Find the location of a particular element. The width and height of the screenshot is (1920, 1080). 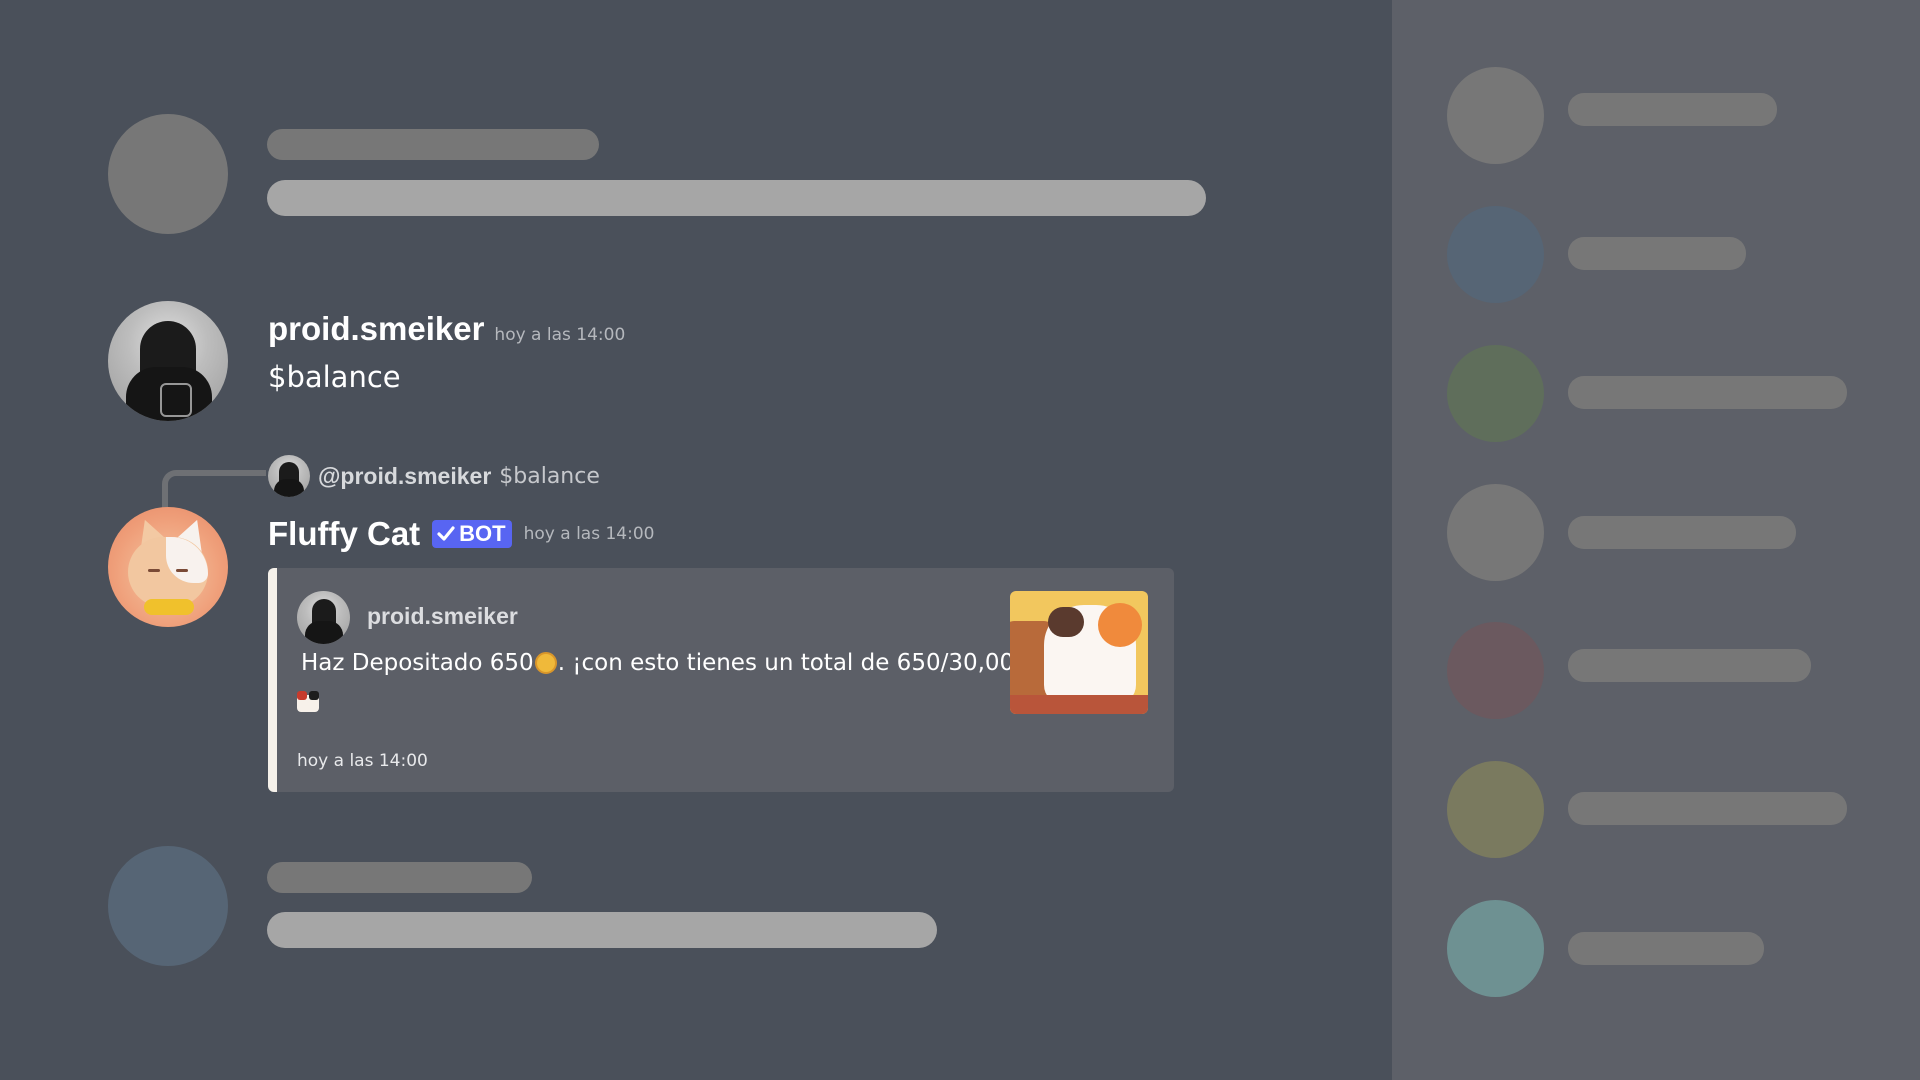

message-content: $balance is located at coordinates (334, 377).